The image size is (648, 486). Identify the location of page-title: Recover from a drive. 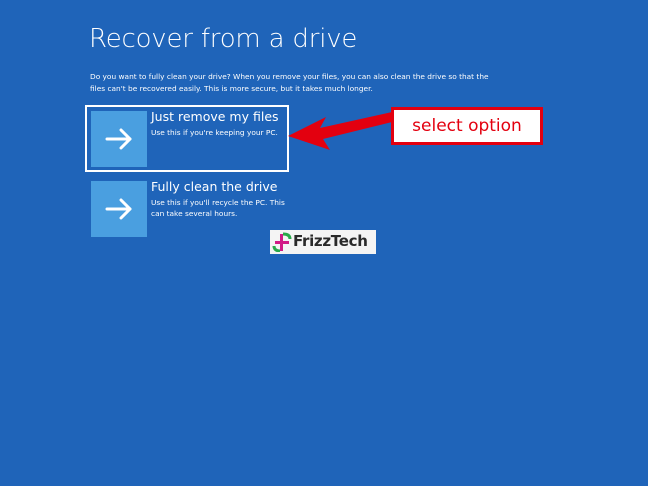
(223, 39).